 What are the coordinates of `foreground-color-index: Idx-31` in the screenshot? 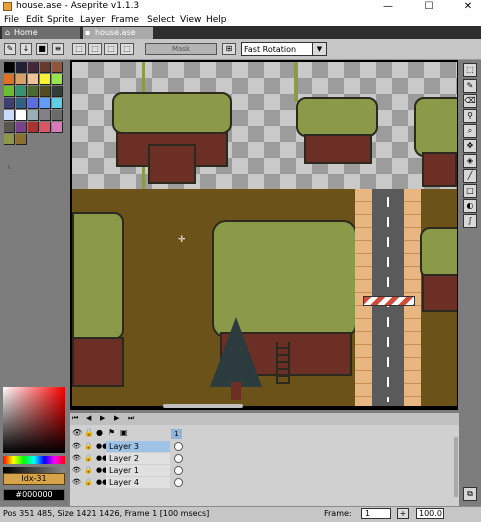 It's located at (34, 479).